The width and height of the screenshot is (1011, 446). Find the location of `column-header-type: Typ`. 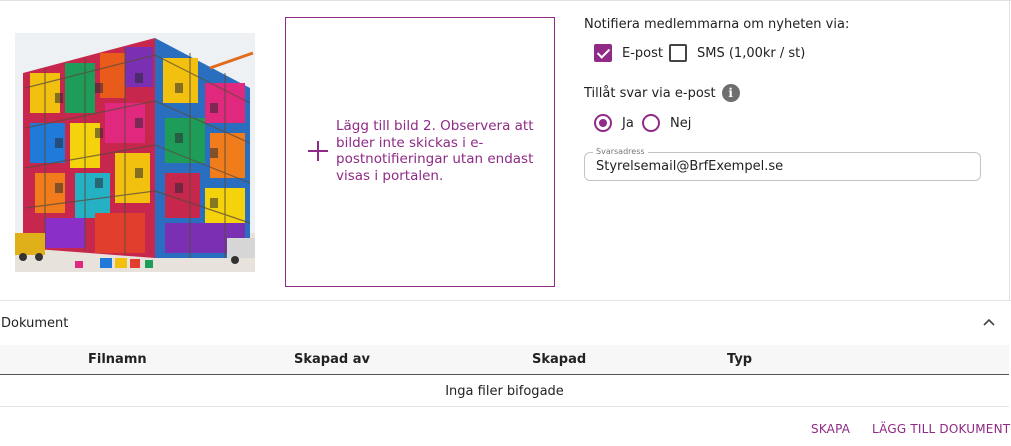

column-header-type: Typ is located at coordinates (739, 359).